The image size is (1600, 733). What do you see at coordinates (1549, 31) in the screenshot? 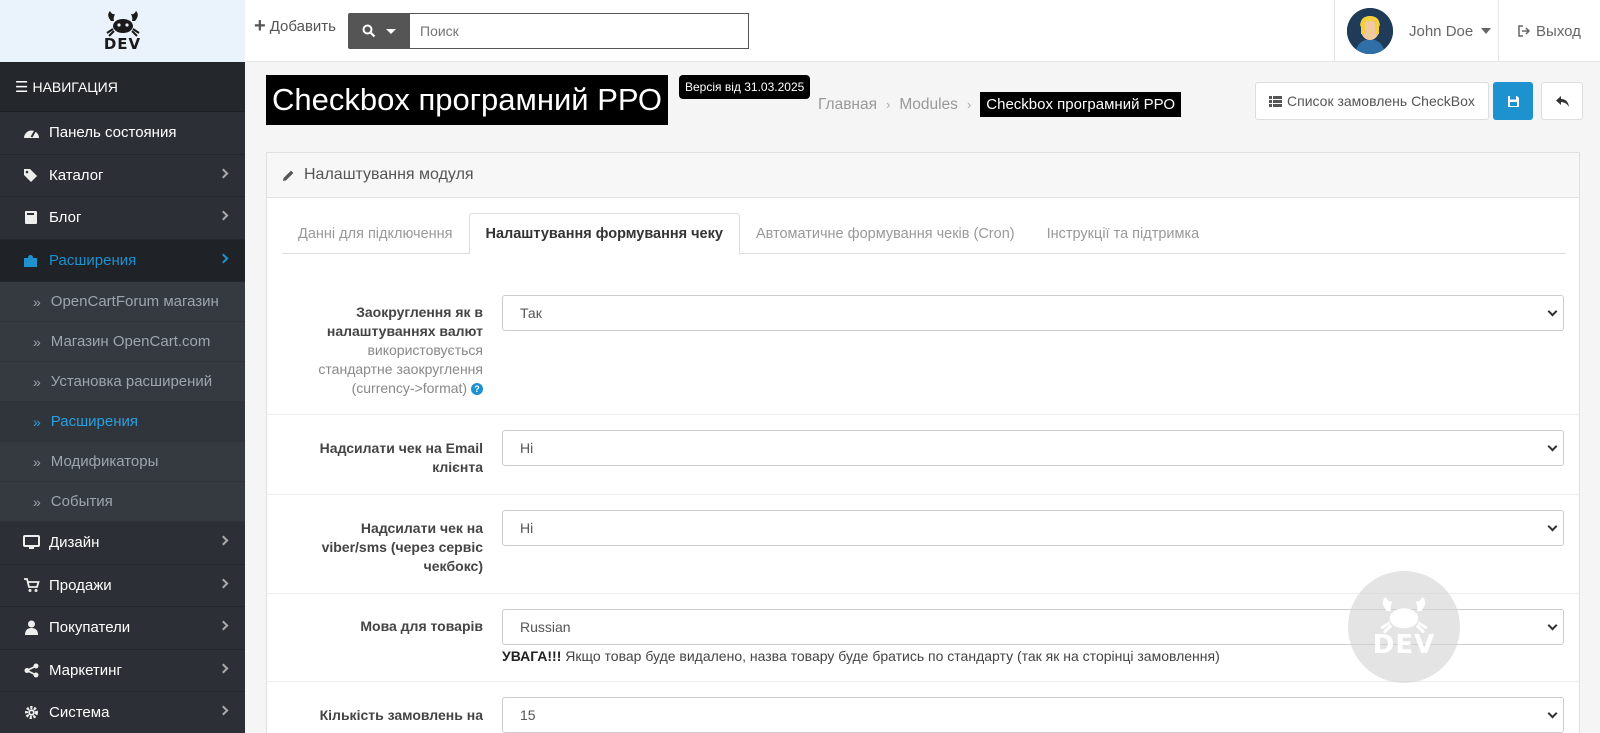
I see `logout-button: Выход` at bounding box center [1549, 31].